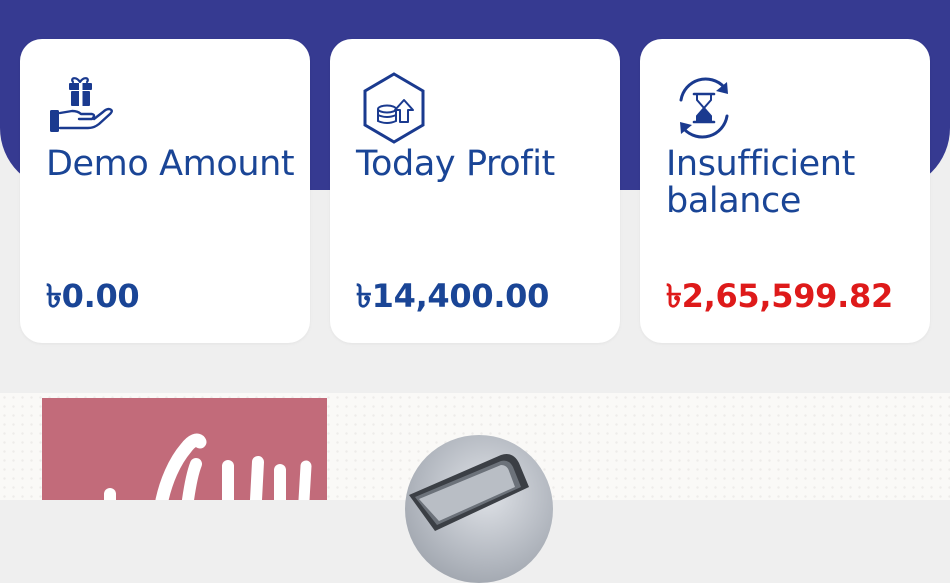 The width and height of the screenshot is (950, 583). What do you see at coordinates (170, 164) in the screenshot?
I see `card-label: Demo Amount` at bounding box center [170, 164].